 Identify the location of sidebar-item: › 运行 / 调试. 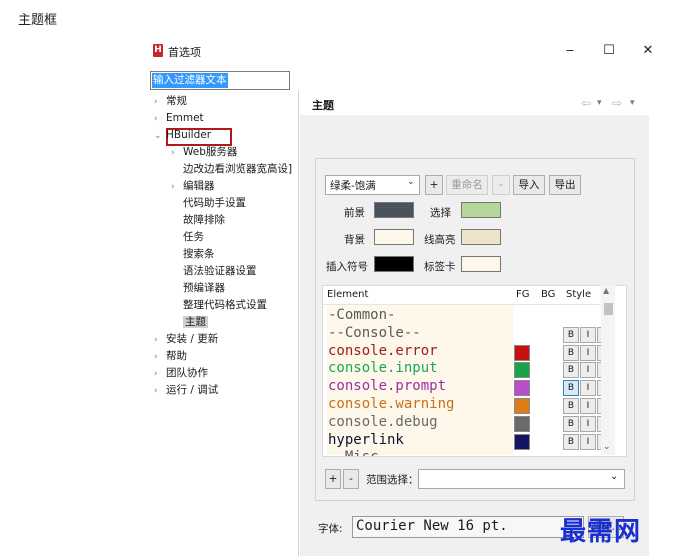
(186, 390).